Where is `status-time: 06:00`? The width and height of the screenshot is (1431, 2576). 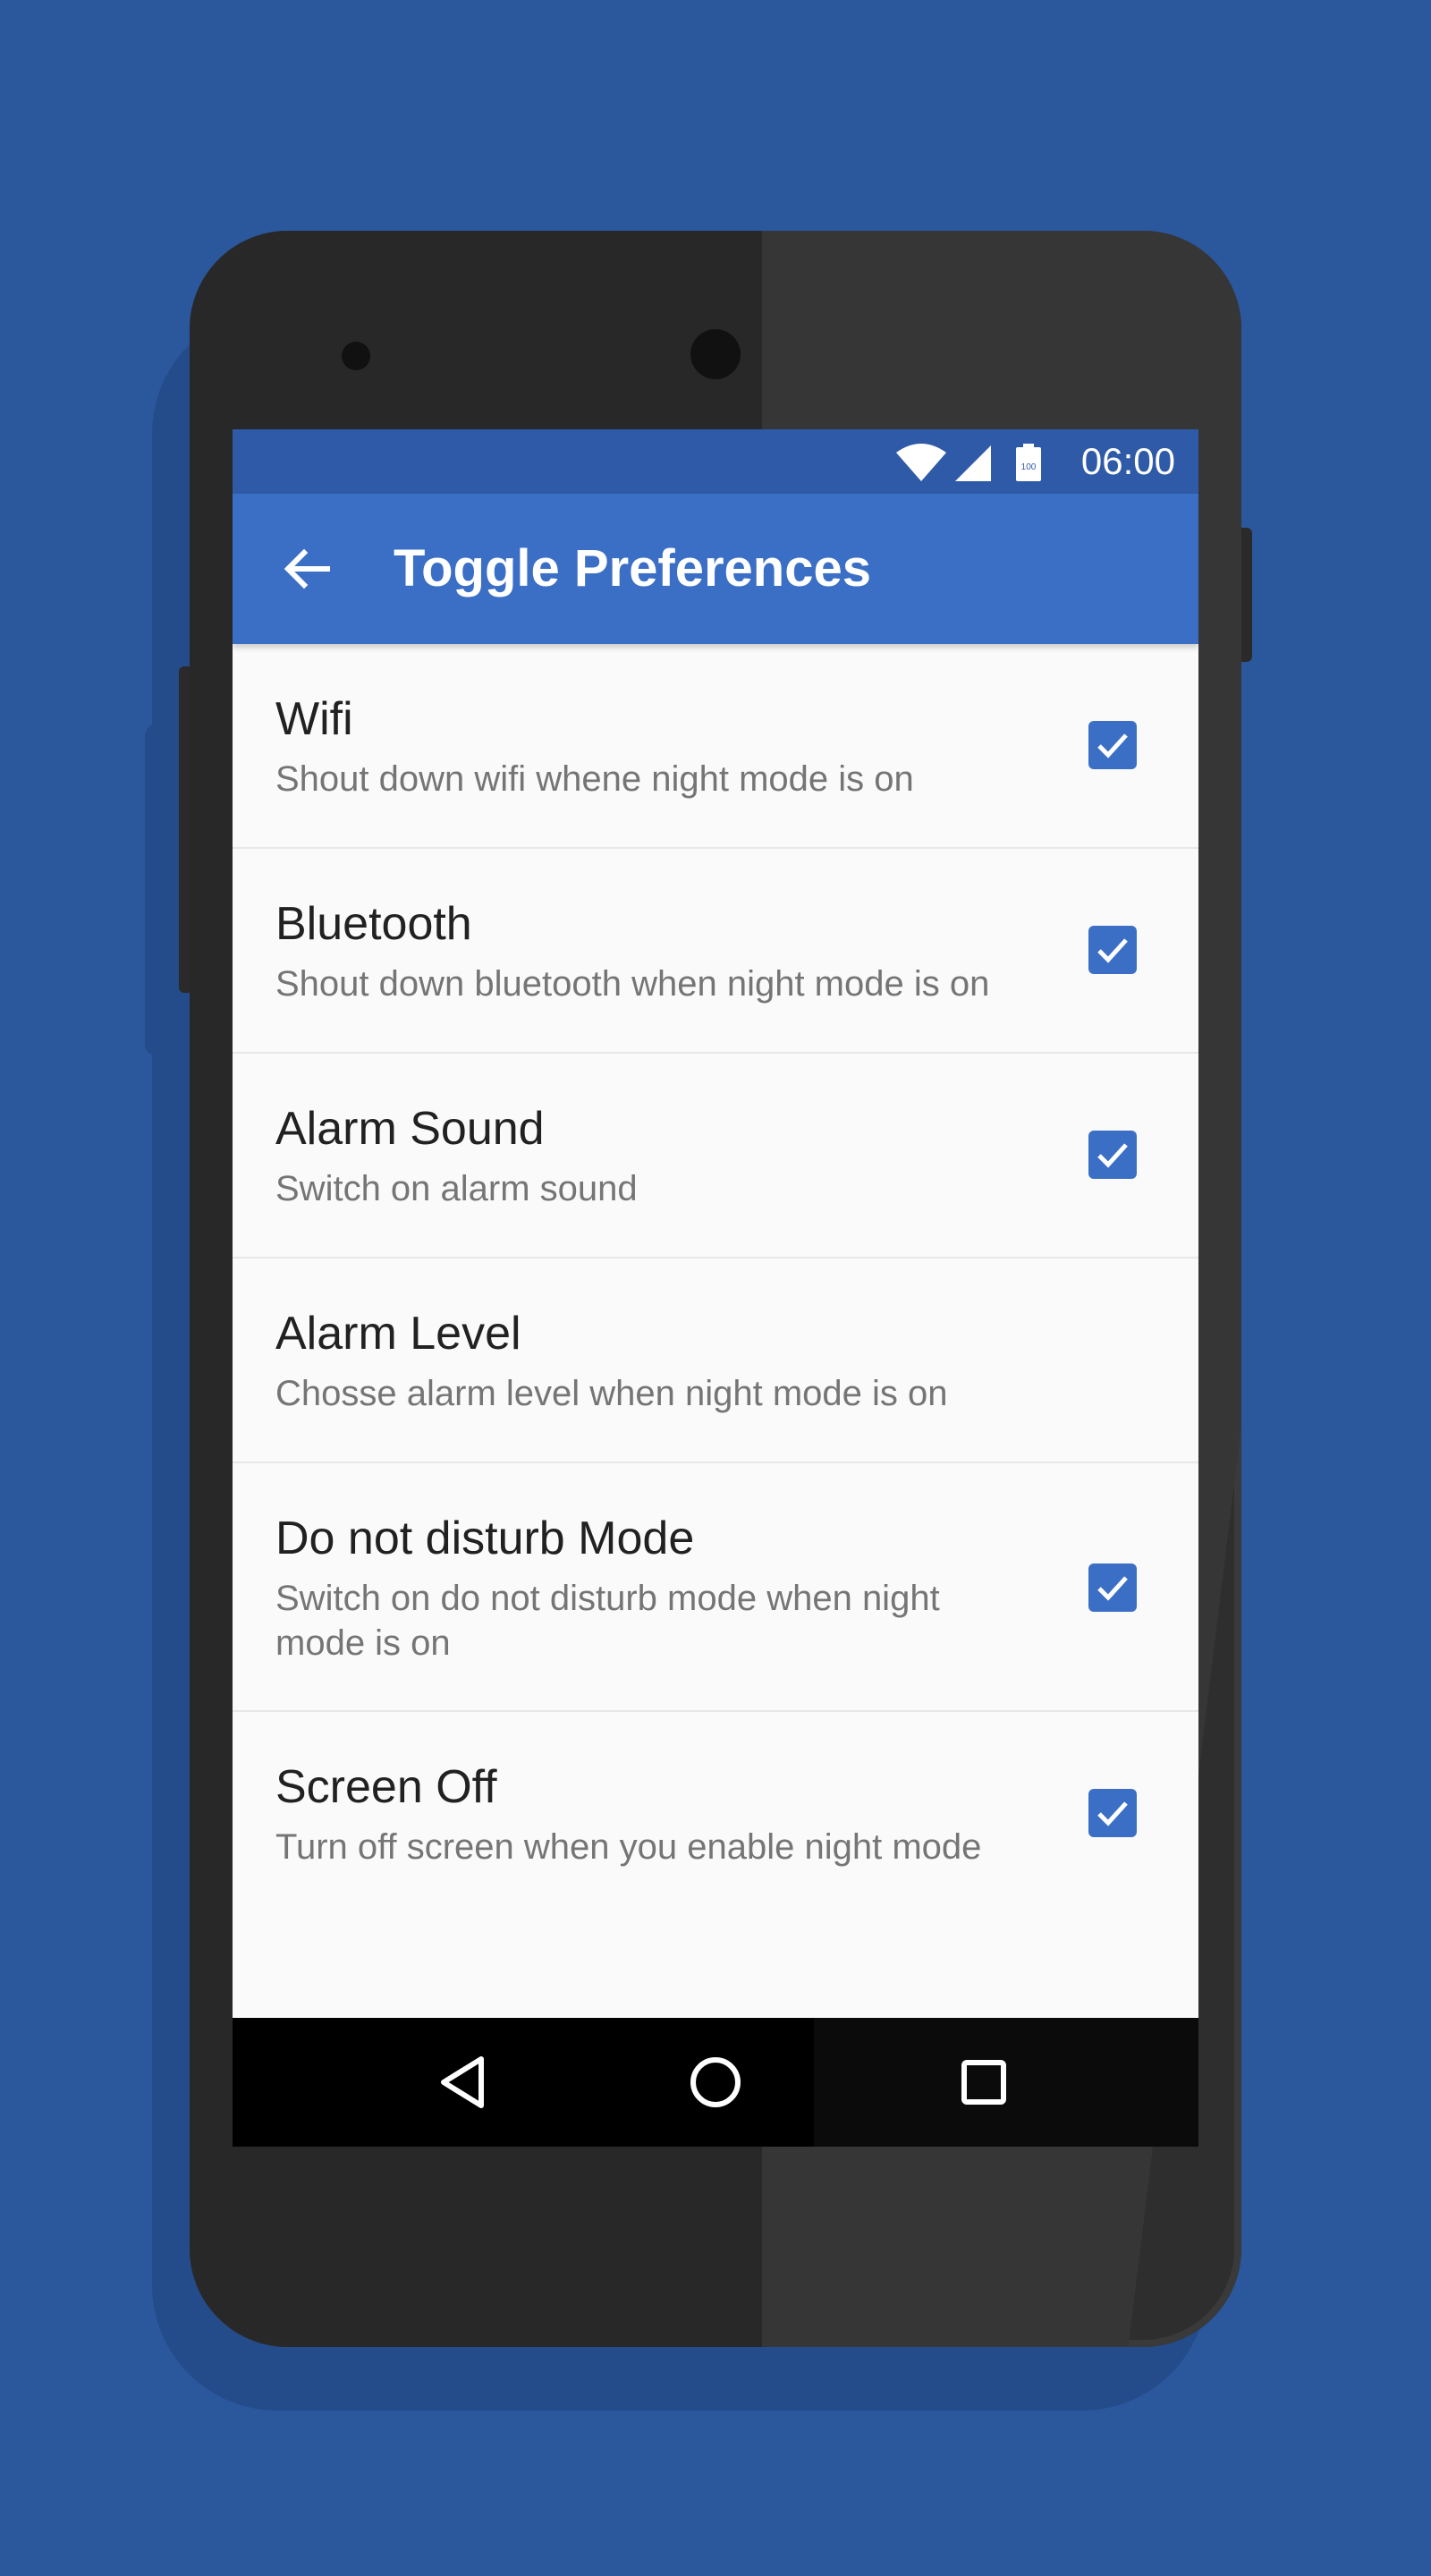
status-time: 06:00 is located at coordinates (1127, 461).